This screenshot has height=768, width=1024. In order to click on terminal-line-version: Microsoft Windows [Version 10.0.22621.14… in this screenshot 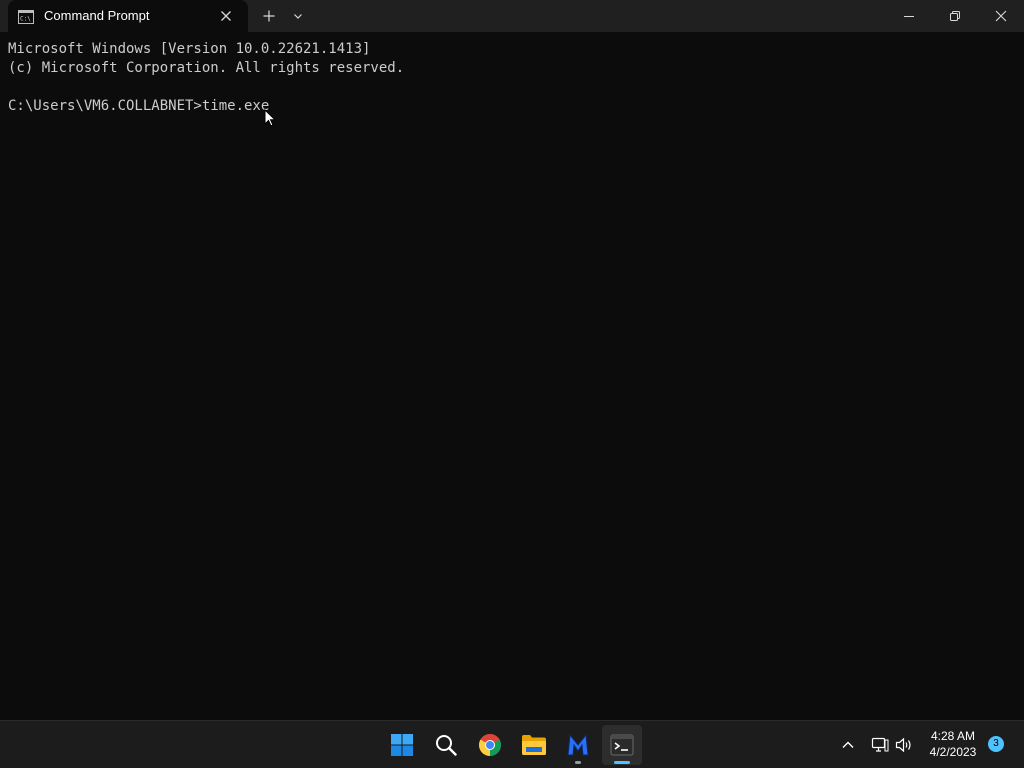, I will do `click(189, 49)`.